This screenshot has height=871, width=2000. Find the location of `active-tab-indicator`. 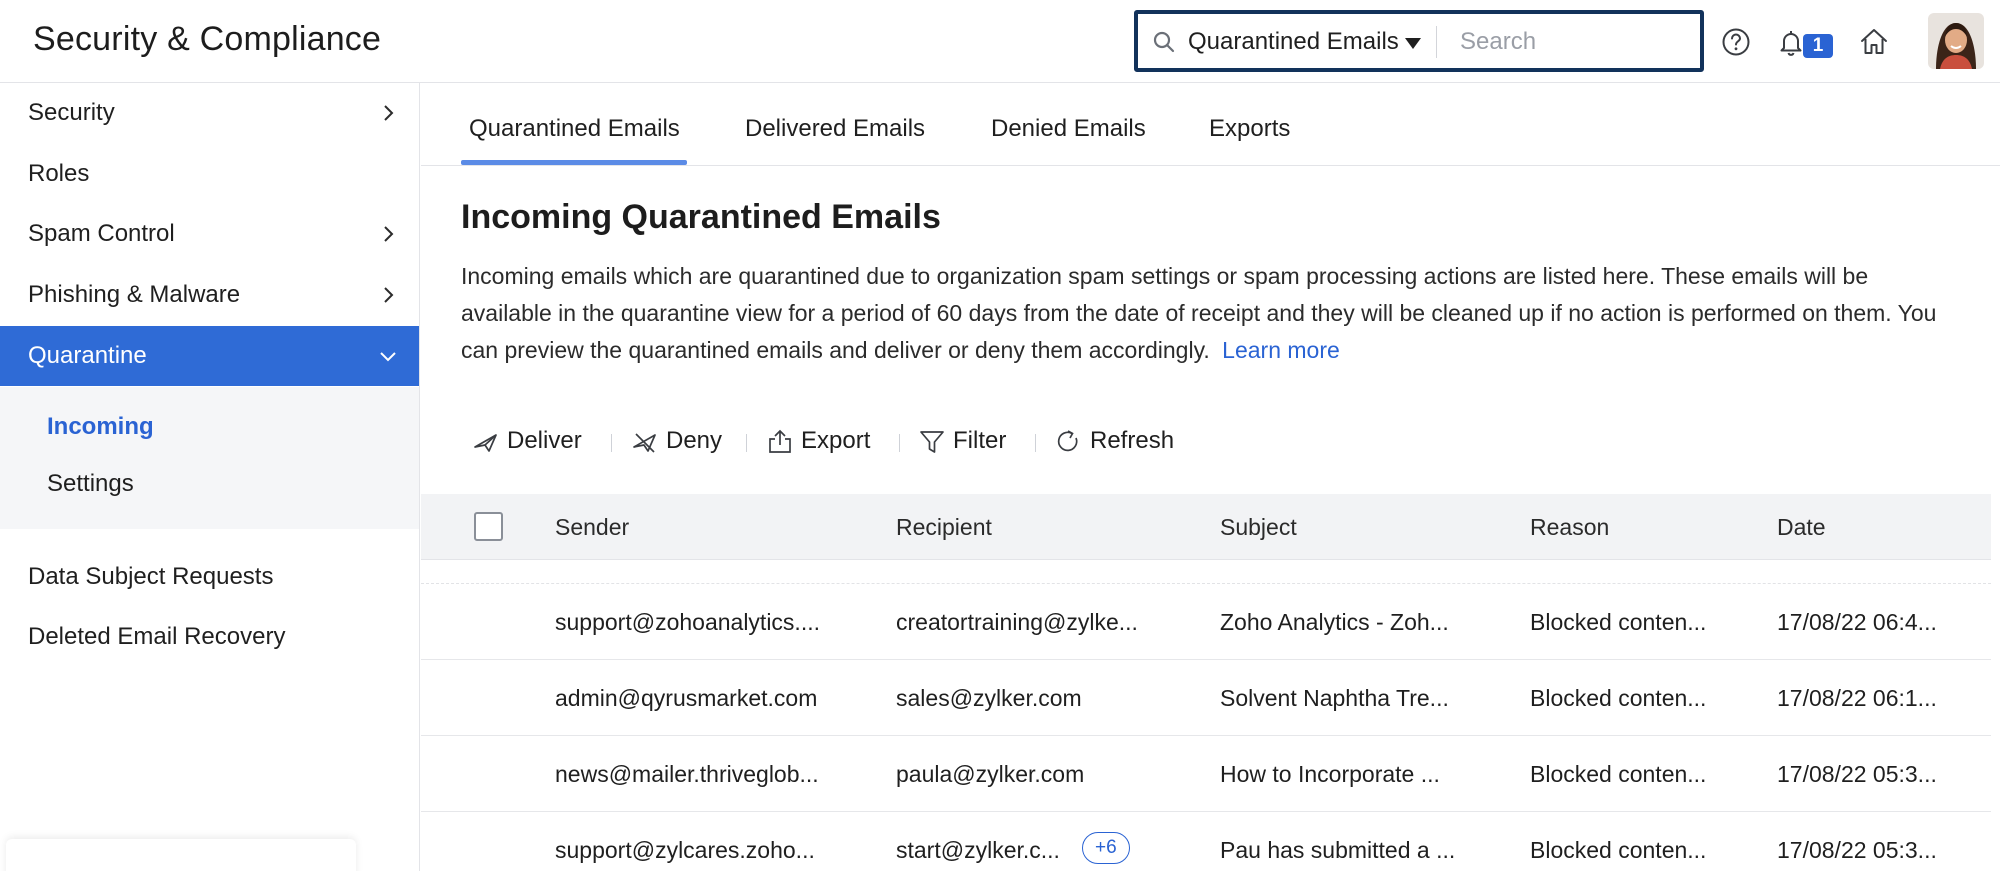

active-tab-indicator is located at coordinates (574, 162).